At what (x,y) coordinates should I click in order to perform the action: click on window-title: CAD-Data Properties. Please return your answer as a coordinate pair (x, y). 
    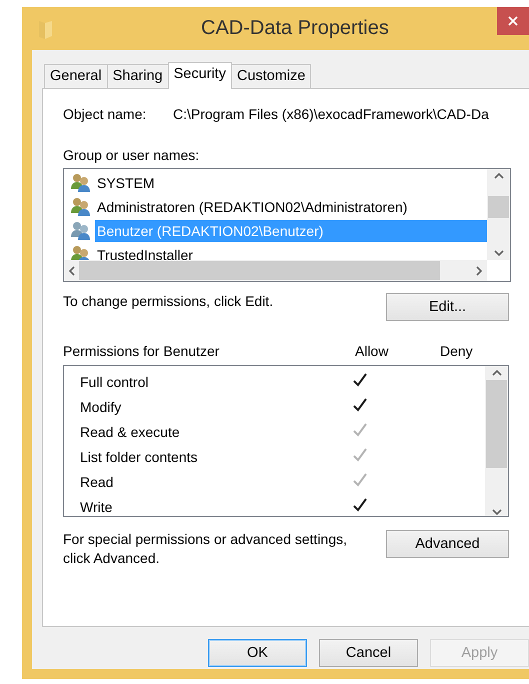
    Looking at the image, I should click on (295, 28).